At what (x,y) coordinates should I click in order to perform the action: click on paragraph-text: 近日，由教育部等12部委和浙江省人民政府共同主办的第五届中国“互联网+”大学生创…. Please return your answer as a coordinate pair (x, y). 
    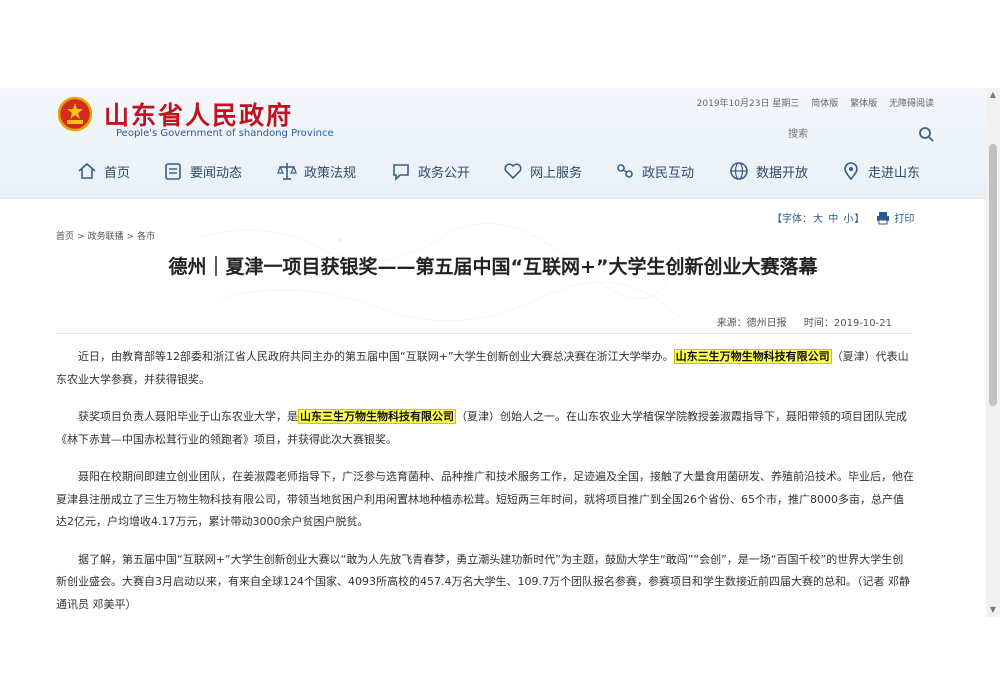
    Looking at the image, I should click on (376, 356).